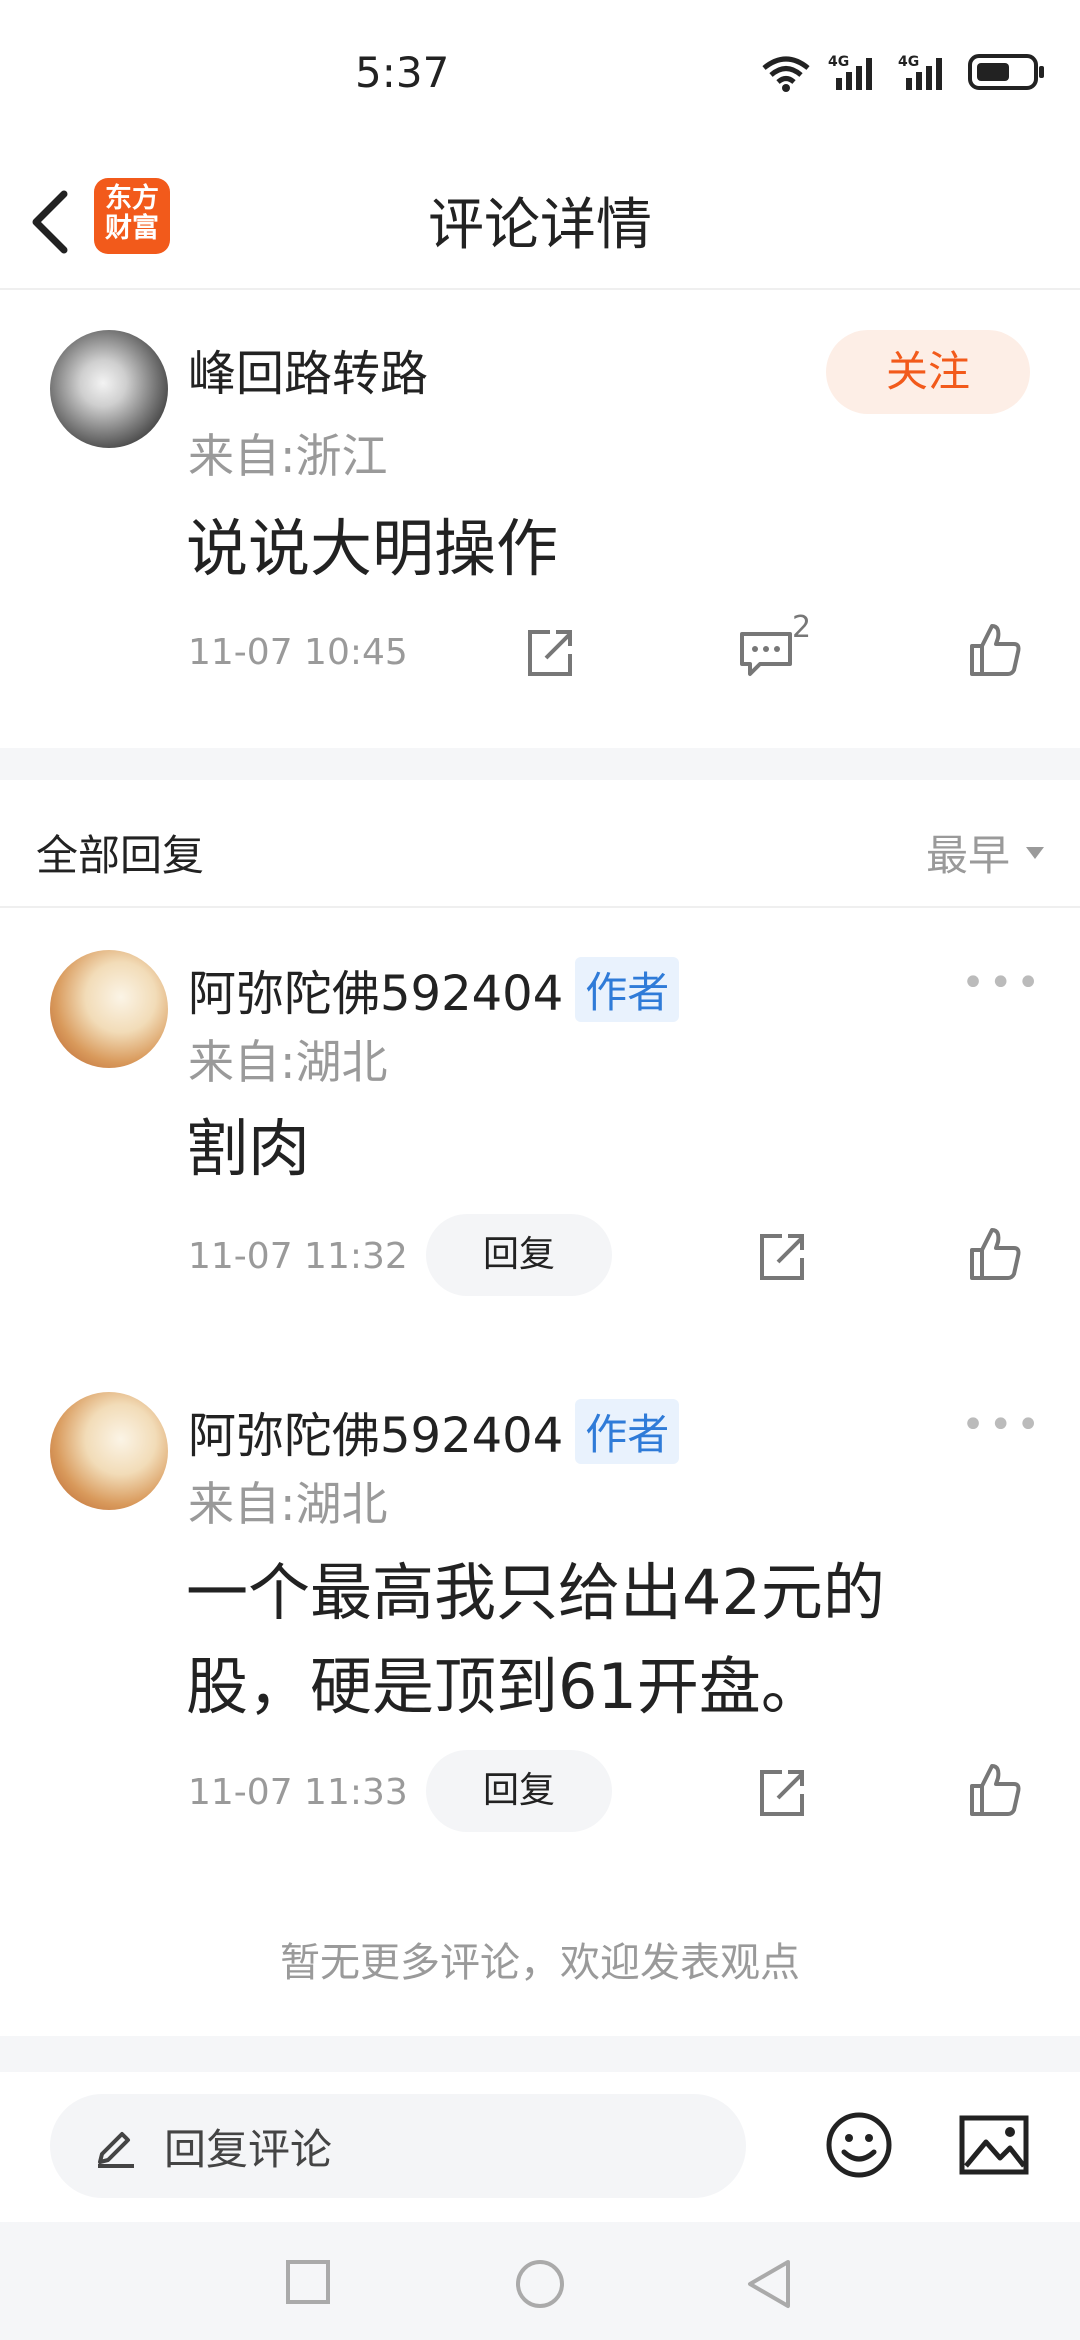 Image resolution: width=1080 pixels, height=2340 pixels. What do you see at coordinates (540, 2054) in the screenshot?
I see `bottom-separator` at bounding box center [540, 2054].